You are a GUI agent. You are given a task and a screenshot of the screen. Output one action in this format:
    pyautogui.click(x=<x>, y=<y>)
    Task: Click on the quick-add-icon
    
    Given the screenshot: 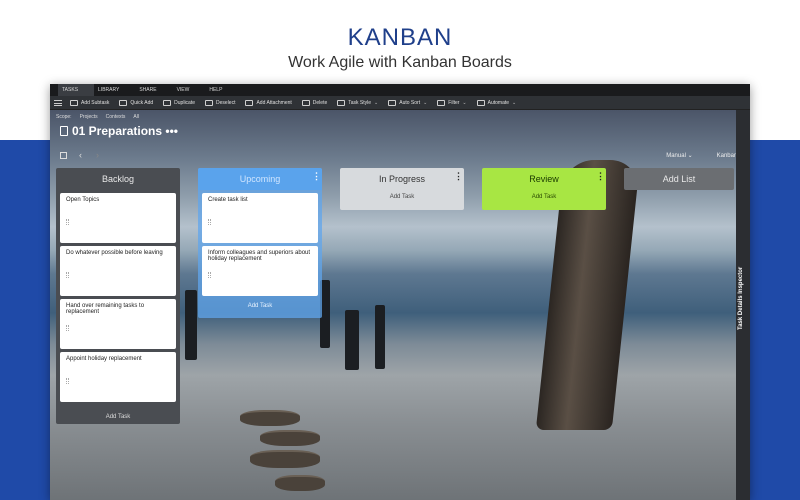 What is the action you would take?
    pyautogui.click(x=123, y=102)
    